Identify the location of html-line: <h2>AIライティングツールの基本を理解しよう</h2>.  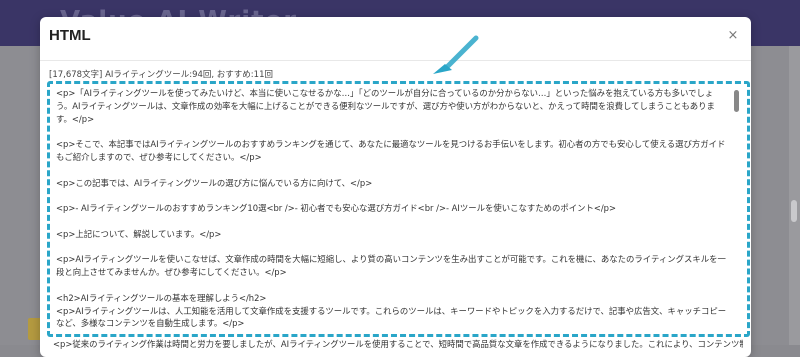
(161, 297).